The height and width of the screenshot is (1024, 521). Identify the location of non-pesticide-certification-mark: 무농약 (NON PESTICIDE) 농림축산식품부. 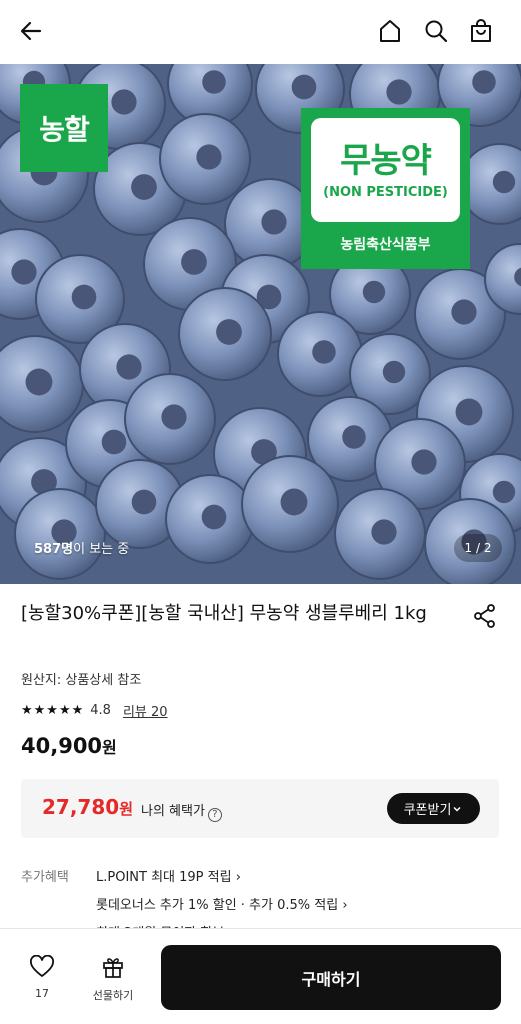
(385, 188).